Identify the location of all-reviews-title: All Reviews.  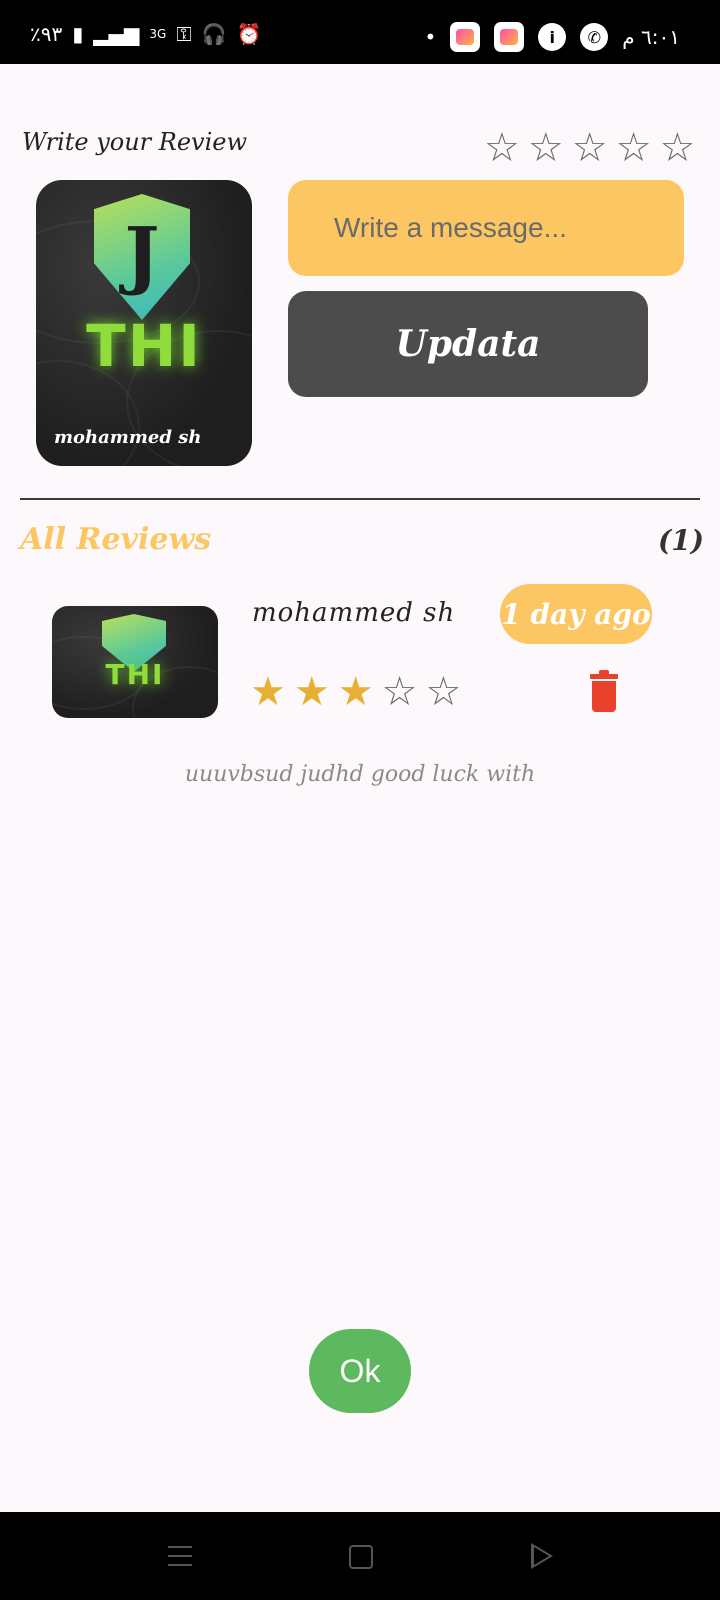
(116, 539).